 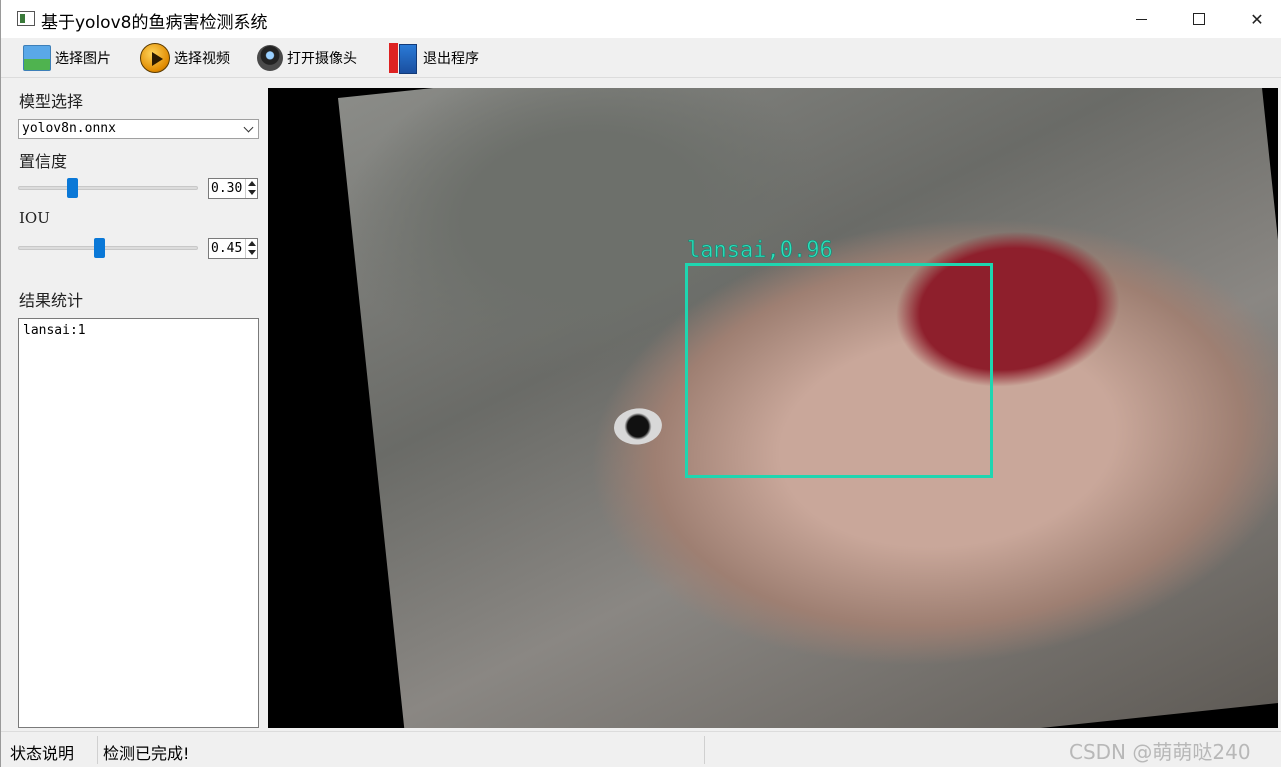 What do you see at coordinates (451, 59) in the screenshot?
I see `exit-label: 退出程序` at bounding box center [451, 59].